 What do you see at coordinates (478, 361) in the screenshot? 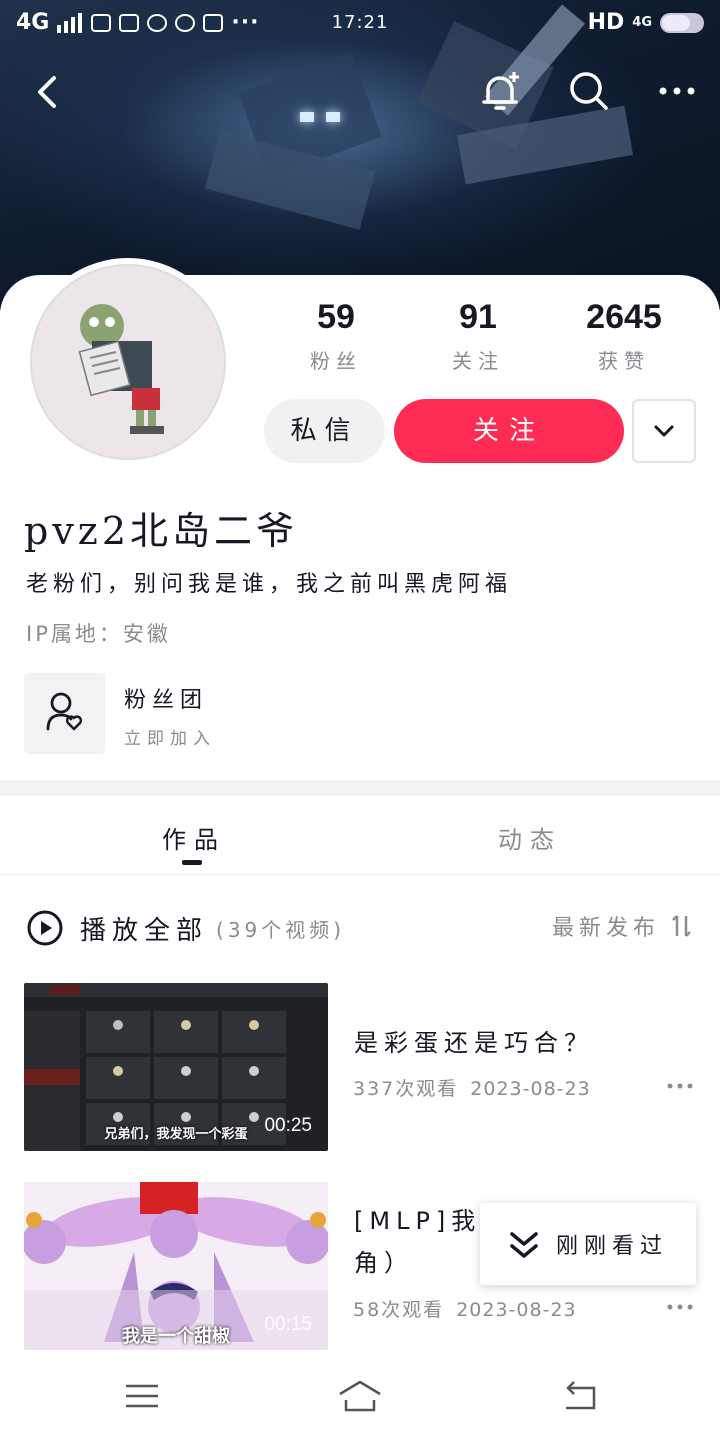
I see `following-label: 关注` at bounding box center [478, 361].